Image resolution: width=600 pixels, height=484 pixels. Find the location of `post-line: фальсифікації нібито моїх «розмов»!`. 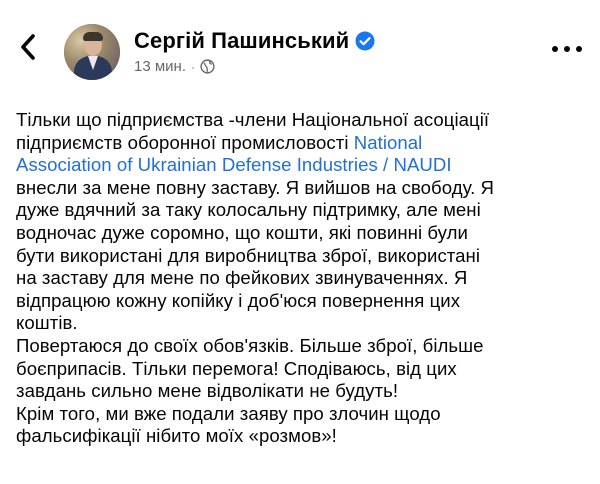

post-line: фальсифікації нібито моїх «розмов»! is located at coordinates (176, 436).